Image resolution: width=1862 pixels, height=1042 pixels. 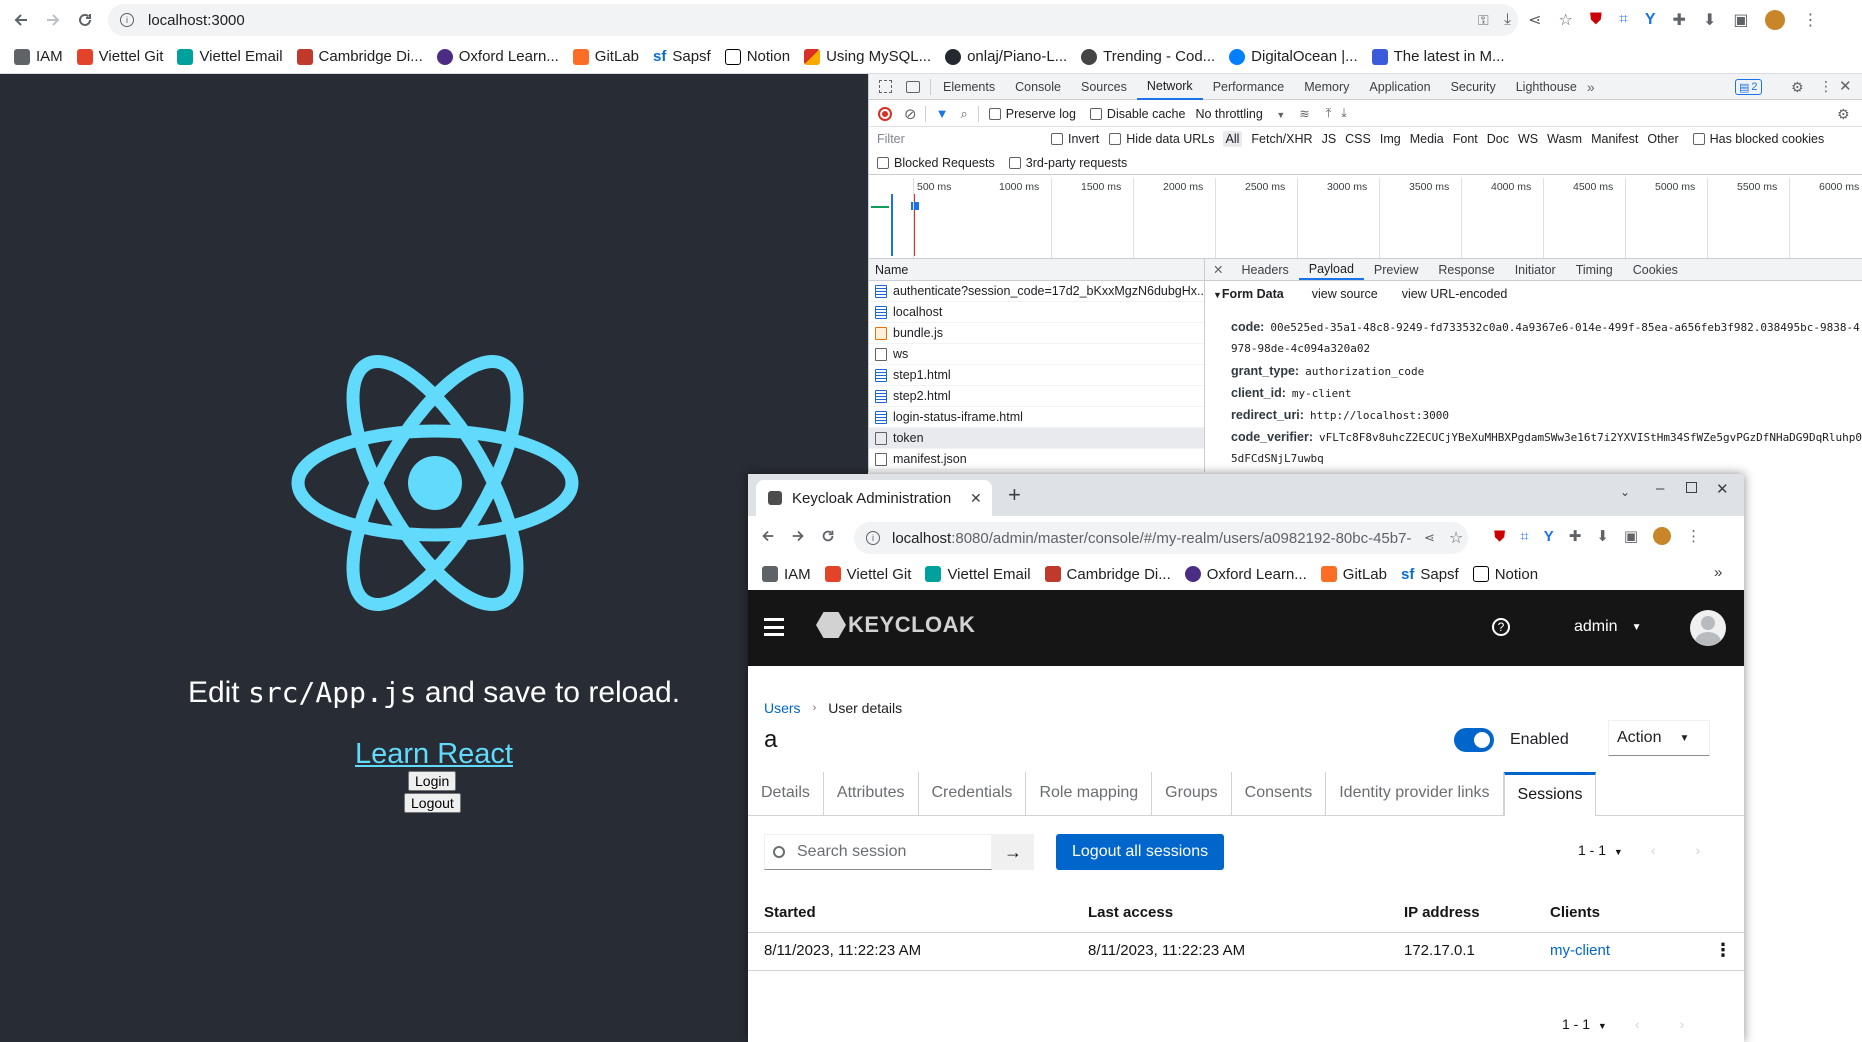 What do you see at coordinates (1691, 487) in the screenshot?
I see `maximize-icon` at bounding box center [1691, 487].